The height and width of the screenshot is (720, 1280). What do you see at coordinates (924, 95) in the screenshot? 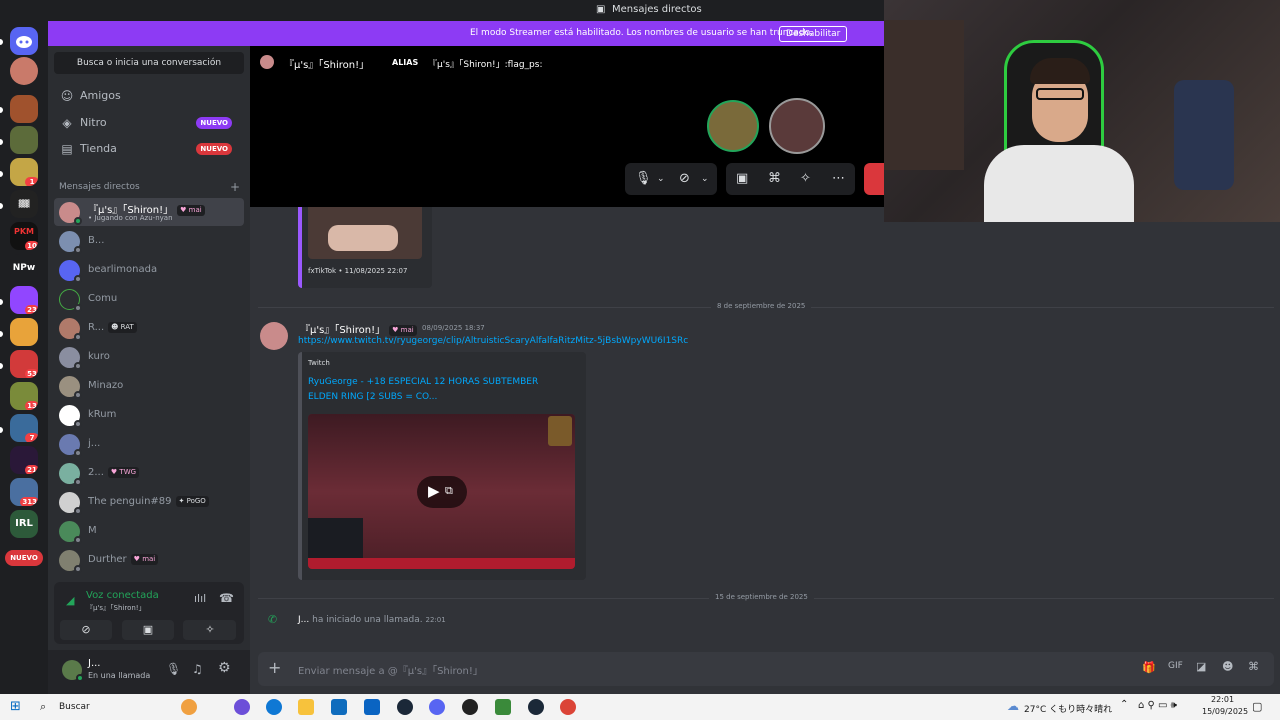
I see `shelf` at bounding box center [924, 95].